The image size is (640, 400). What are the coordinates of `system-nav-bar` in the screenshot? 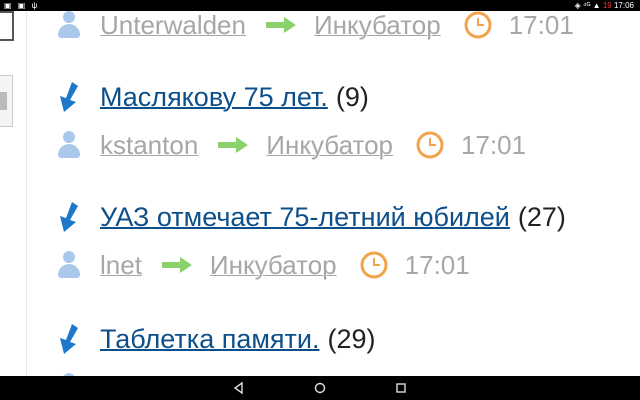 It's located at (320, 388).